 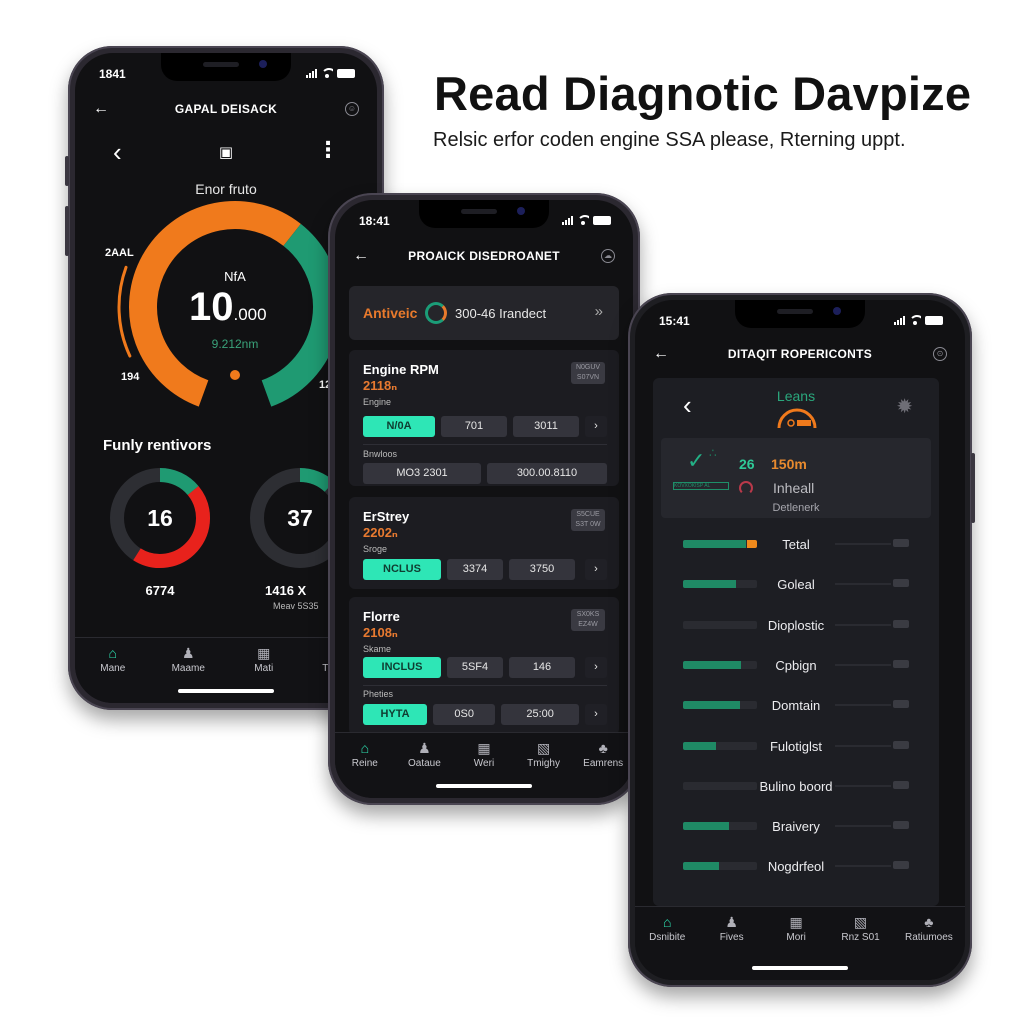 I want to click on status-strip: KOVXOKISP AL, so click(x=701, y=486).